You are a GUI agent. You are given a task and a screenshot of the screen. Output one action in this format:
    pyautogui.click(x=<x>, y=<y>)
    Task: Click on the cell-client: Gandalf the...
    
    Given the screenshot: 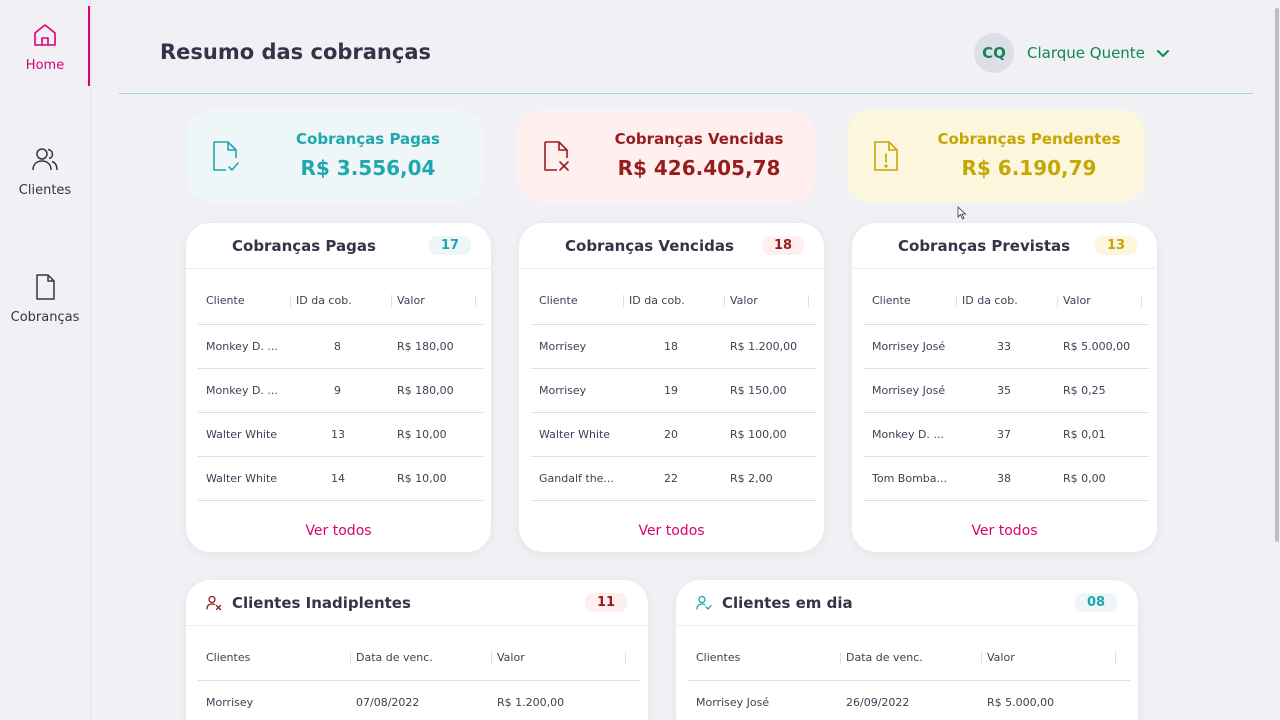 What is the action you would take?
    pyautogui.click(x=576, y=478)
    